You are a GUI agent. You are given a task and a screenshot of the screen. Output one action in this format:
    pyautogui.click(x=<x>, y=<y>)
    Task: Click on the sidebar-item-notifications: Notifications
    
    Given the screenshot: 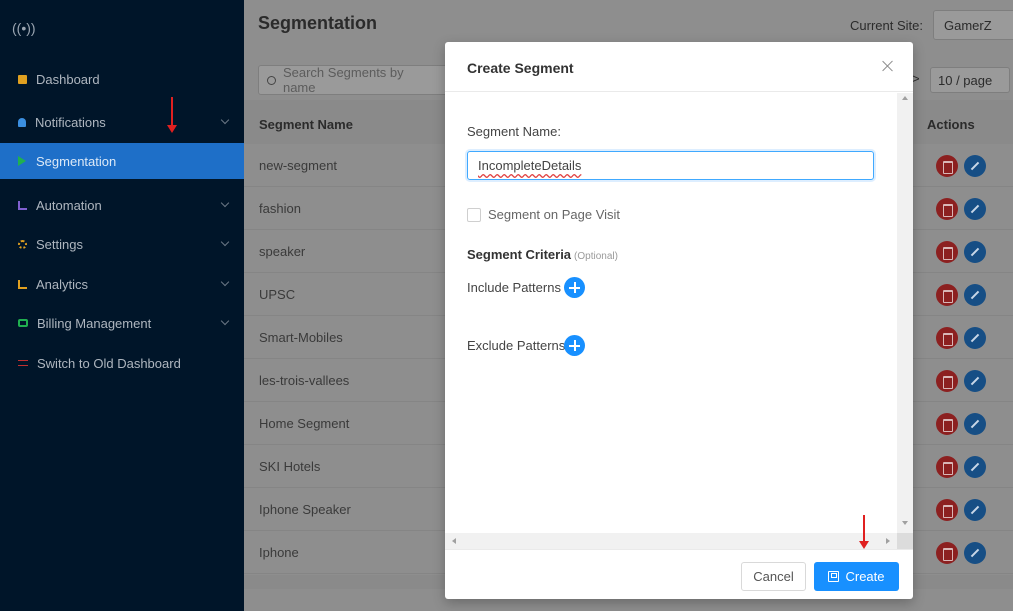 What is the action you would take?
    pyautogui.click(x=122, y=122)
    